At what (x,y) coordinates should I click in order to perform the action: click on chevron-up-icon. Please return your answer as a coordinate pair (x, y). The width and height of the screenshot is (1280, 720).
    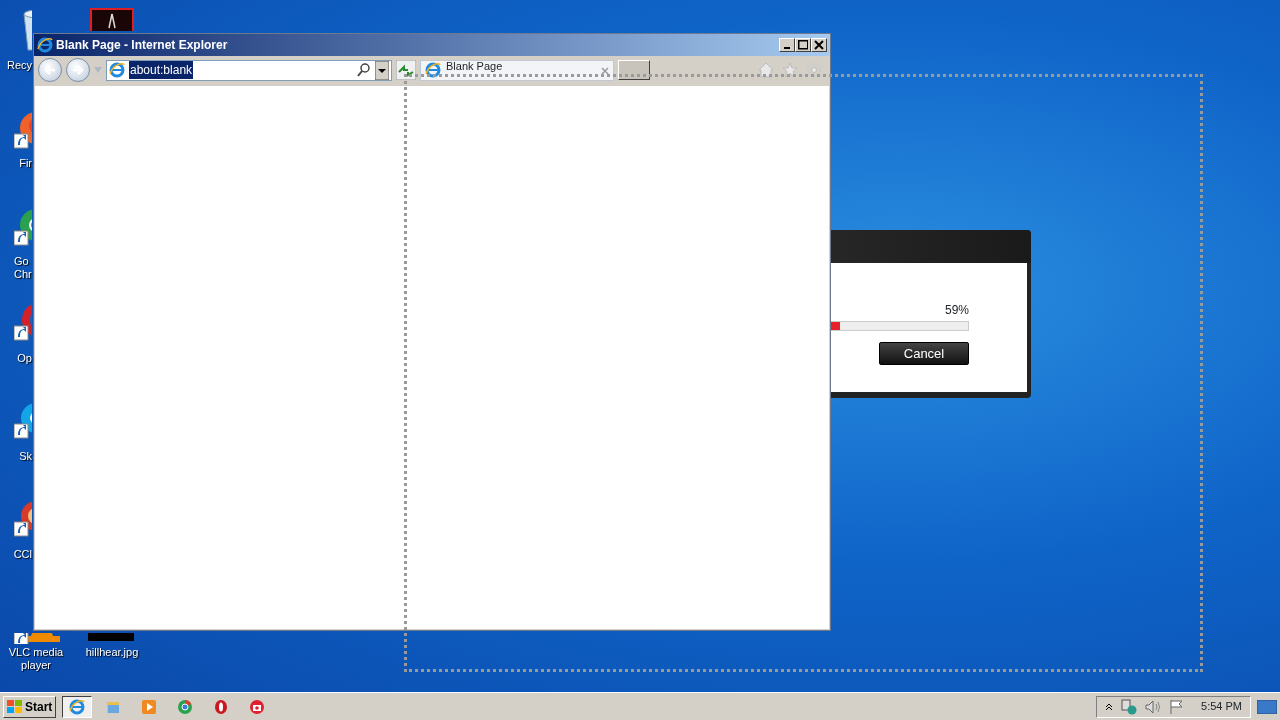
    Looking at the image, I should click on (1109, 706).